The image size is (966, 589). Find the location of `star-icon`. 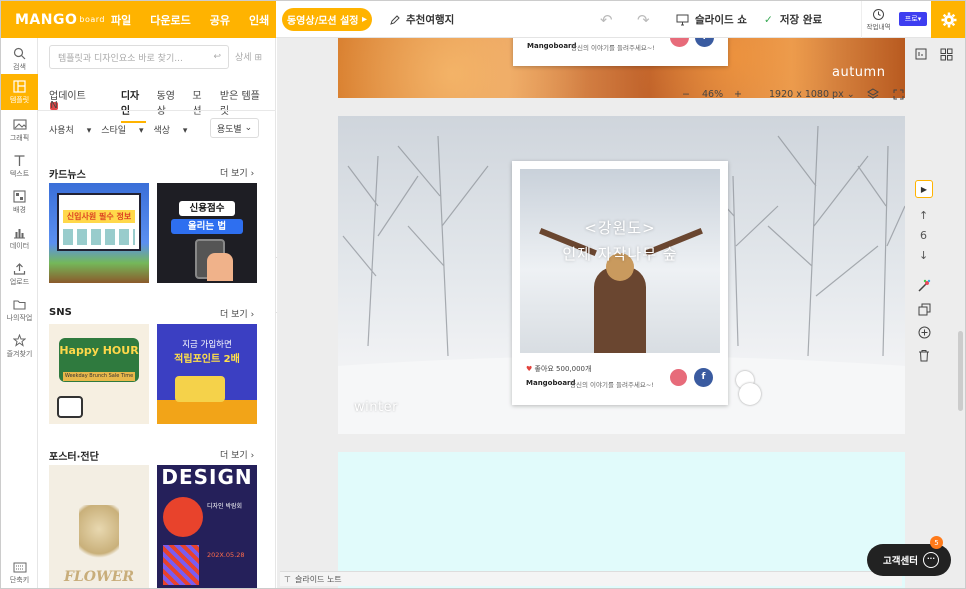

star-icon is located at coordinates (19, 340).